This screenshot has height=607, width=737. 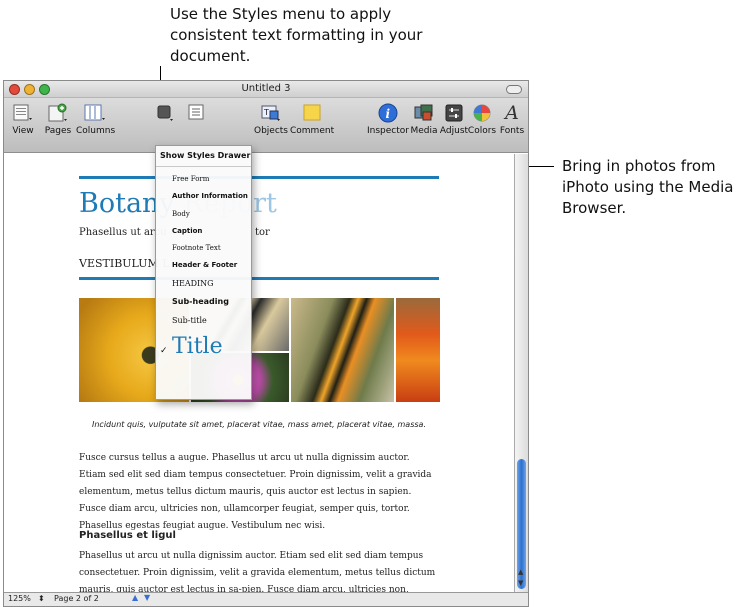 What do you see at coordinates (271, 131) in the screenshot?
I see `objects-label: Objects` at bounding box center [271, 131].